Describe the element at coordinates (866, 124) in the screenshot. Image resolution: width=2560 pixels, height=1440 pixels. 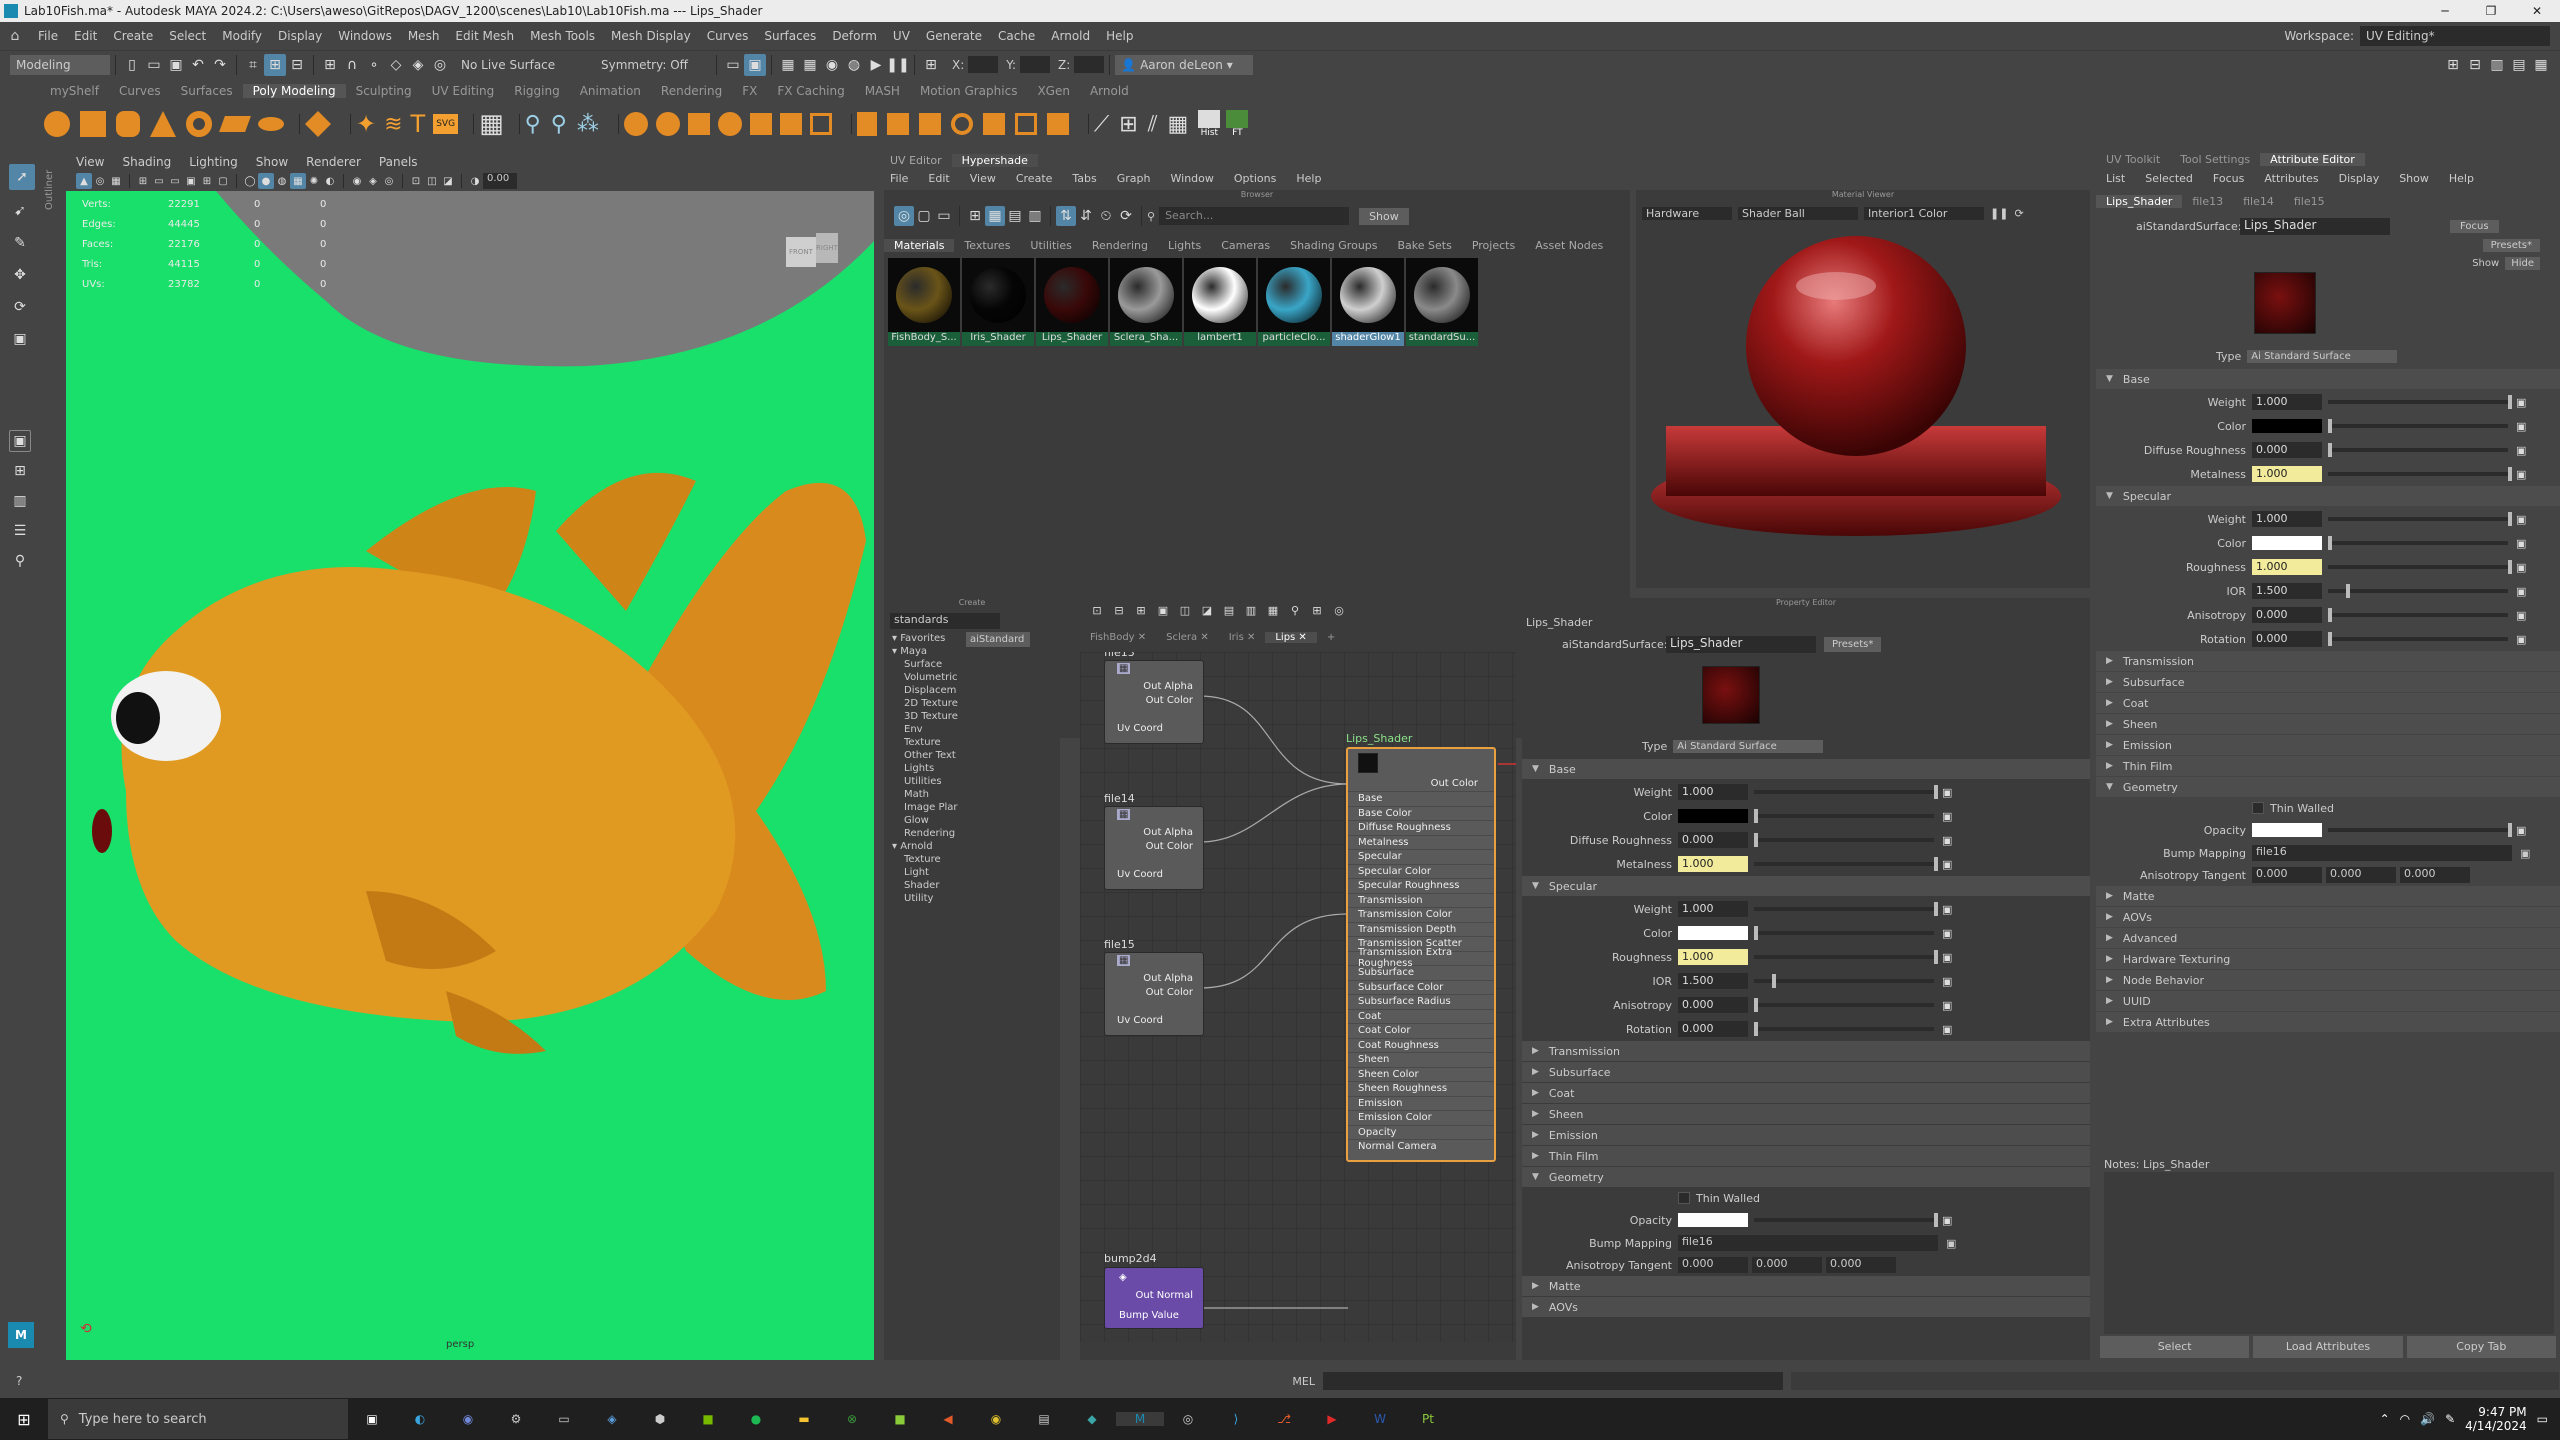
I see `extrude-icon` at that location.